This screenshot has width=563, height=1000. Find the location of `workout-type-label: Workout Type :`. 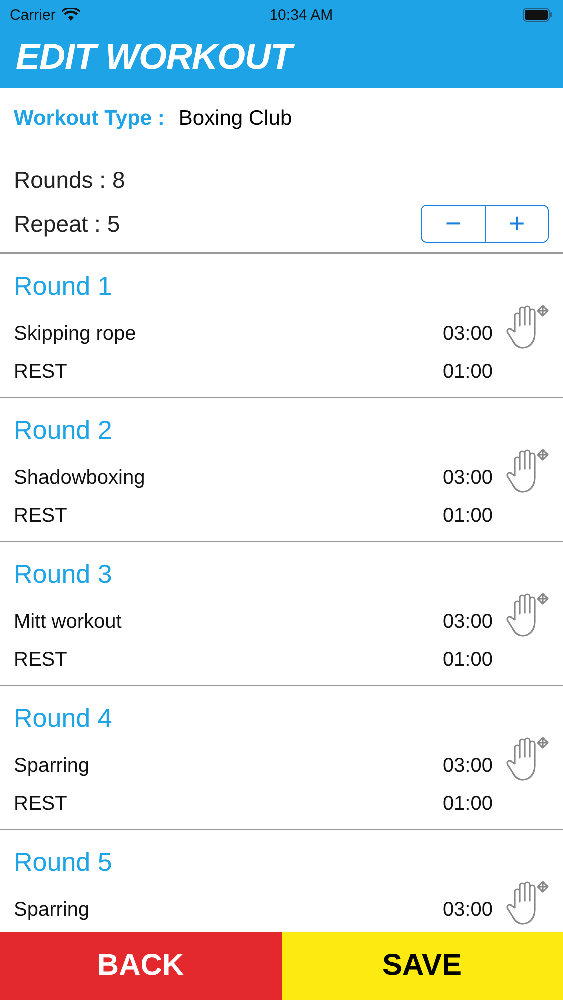

workout-type-label: Workout Type : is located at coordinates (89, 119).